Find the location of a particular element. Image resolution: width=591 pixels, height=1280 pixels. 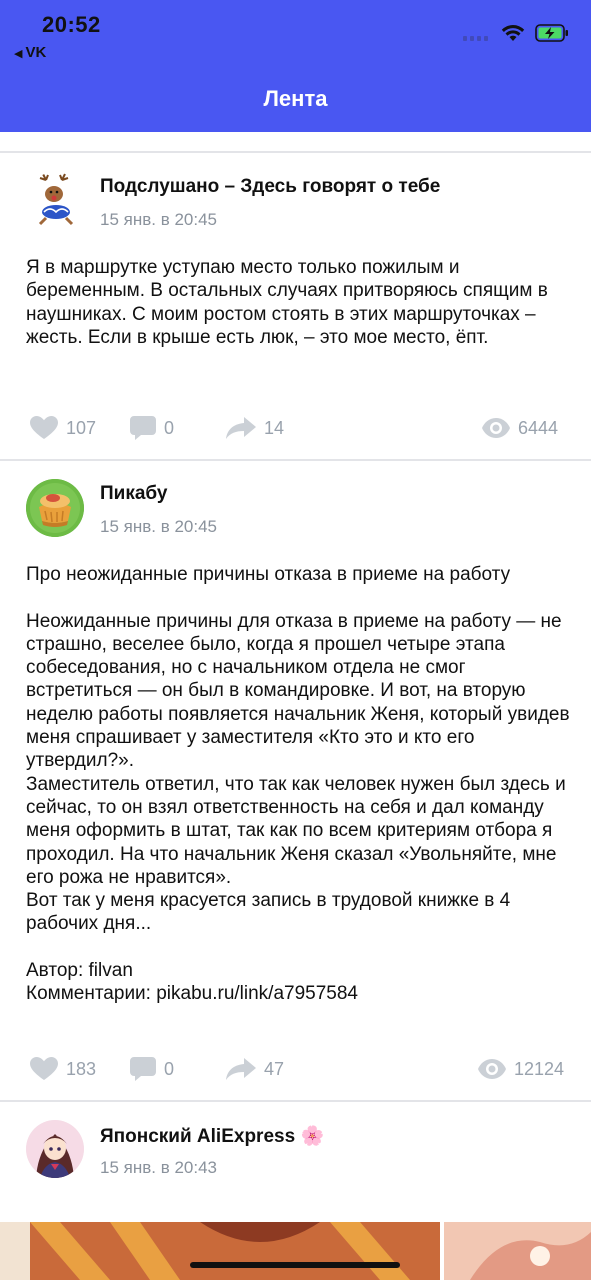

anime-girl-avatar-icon is located at coordinates (55, 1149).